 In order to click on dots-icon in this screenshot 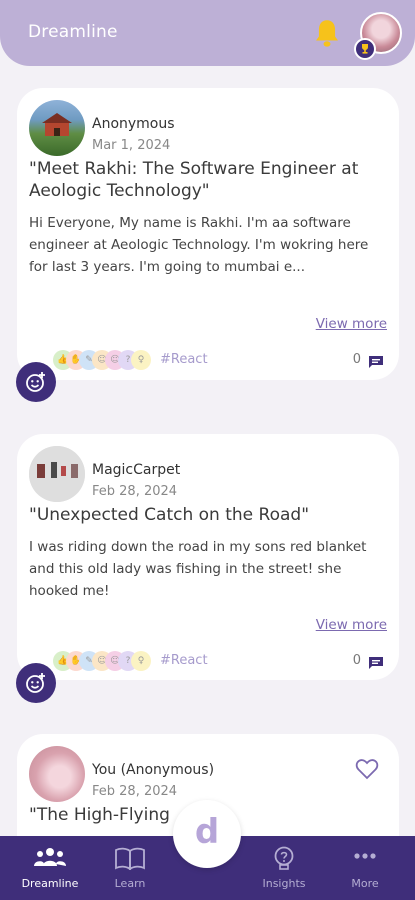, I will do `click(365, 856)`.